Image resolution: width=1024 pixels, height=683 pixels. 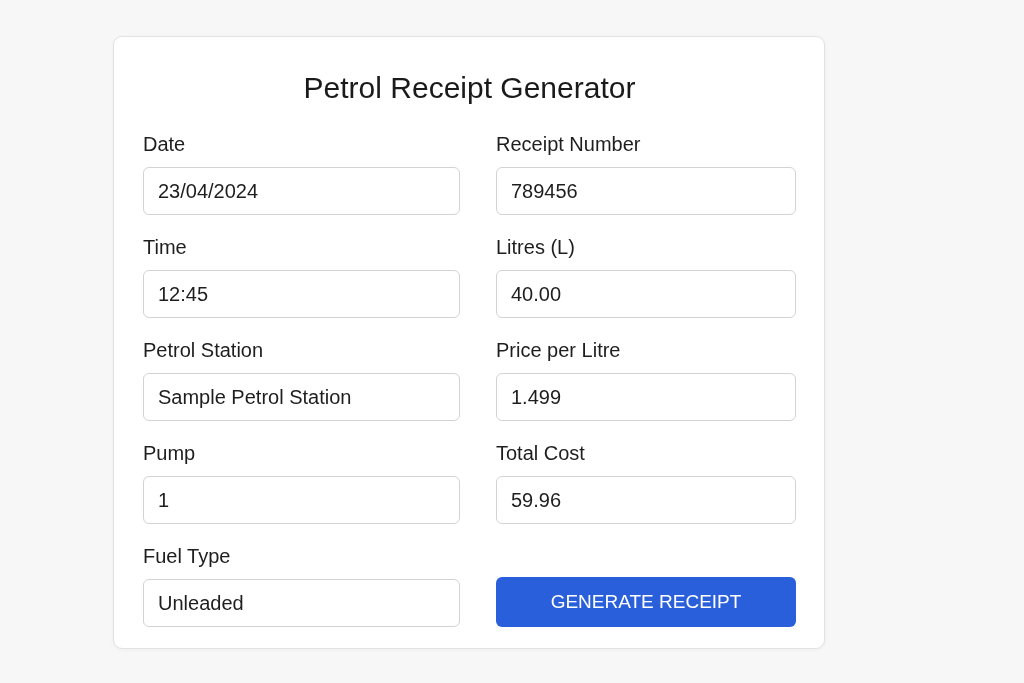 What do you see at coordinates (540, 453) in the screenshot?
I see `field-label: Total Cost` at bounding box center [540, 453].